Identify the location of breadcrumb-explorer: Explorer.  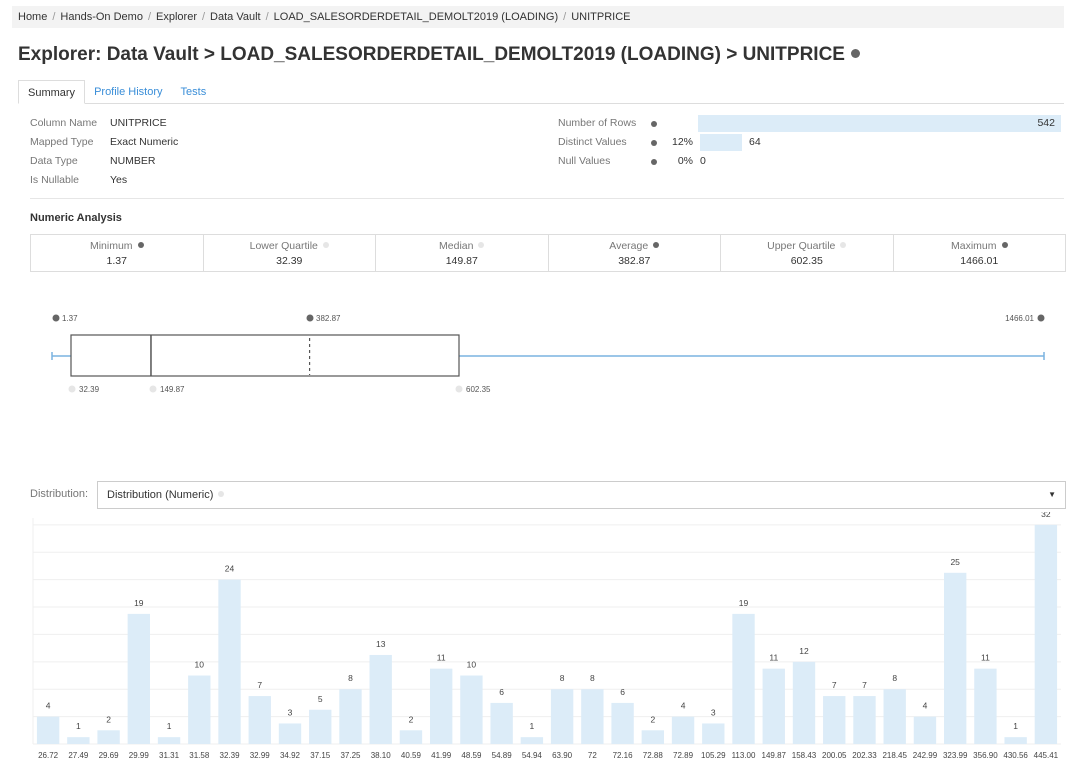
(176, 17).